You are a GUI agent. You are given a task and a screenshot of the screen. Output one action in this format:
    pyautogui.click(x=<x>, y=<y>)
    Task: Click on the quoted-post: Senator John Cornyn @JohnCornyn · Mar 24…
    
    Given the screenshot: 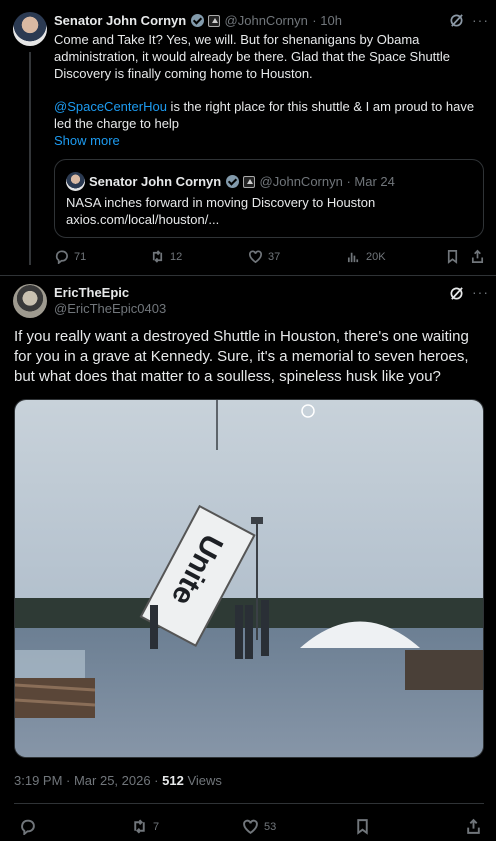 What is the action you would take?
    pyautogui.click(x=269, y=198)
    